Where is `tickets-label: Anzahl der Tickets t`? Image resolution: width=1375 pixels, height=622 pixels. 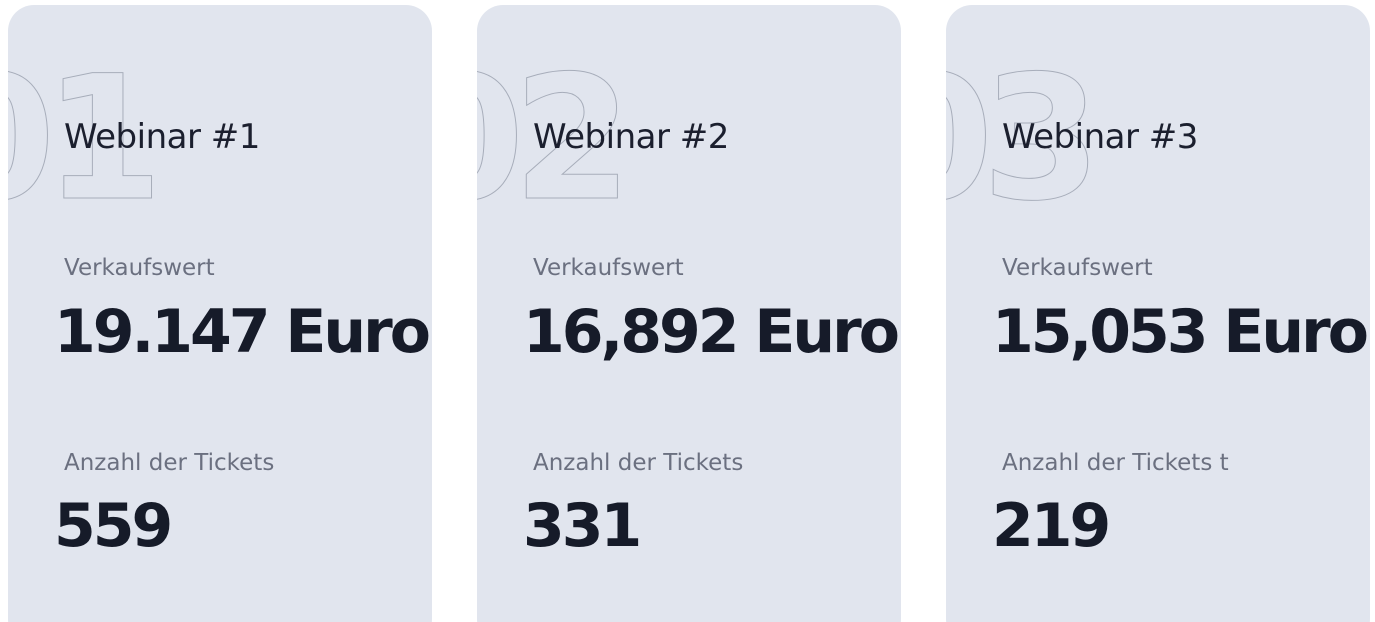
tickets-label: Anzahl der Tickets t is located at coordinates (1115, 463).